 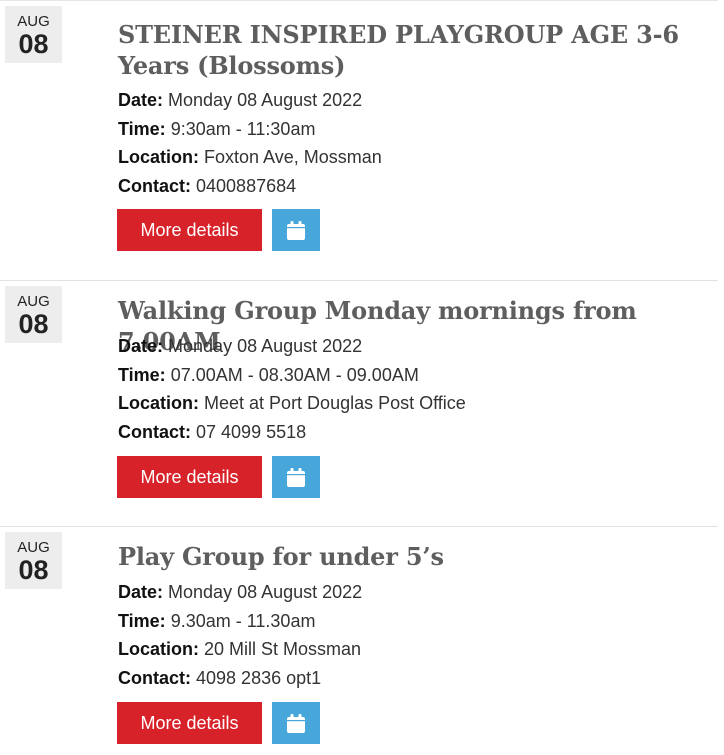 What do you see at coordinates (335, 403) in the screenshot?
I see `location-value: Meet at Port Douglas Post Office` at bounding box center [335, 403].